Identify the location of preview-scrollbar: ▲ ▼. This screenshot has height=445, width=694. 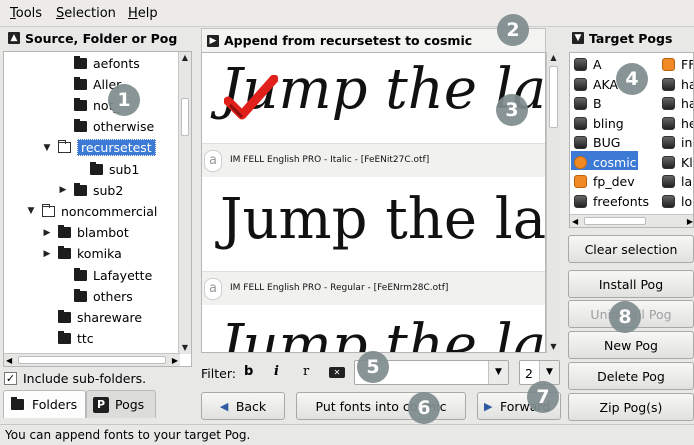
(553, 202).